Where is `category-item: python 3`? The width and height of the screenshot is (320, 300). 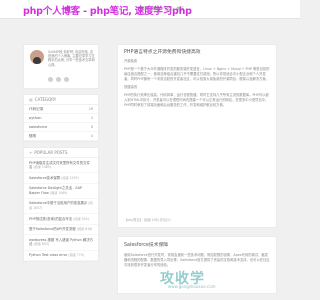 category-item: python 3 is located at coordinates (61, 118).